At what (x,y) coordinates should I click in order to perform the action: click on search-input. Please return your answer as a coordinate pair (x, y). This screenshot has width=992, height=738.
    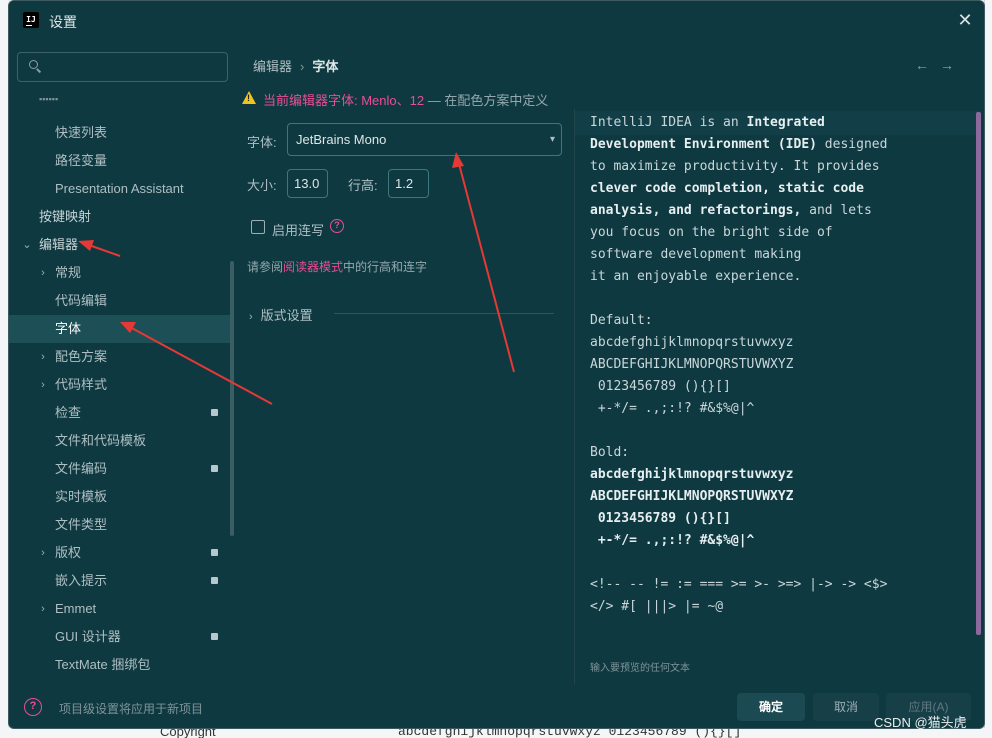
    Looking at the image, I should click on (133, 67).